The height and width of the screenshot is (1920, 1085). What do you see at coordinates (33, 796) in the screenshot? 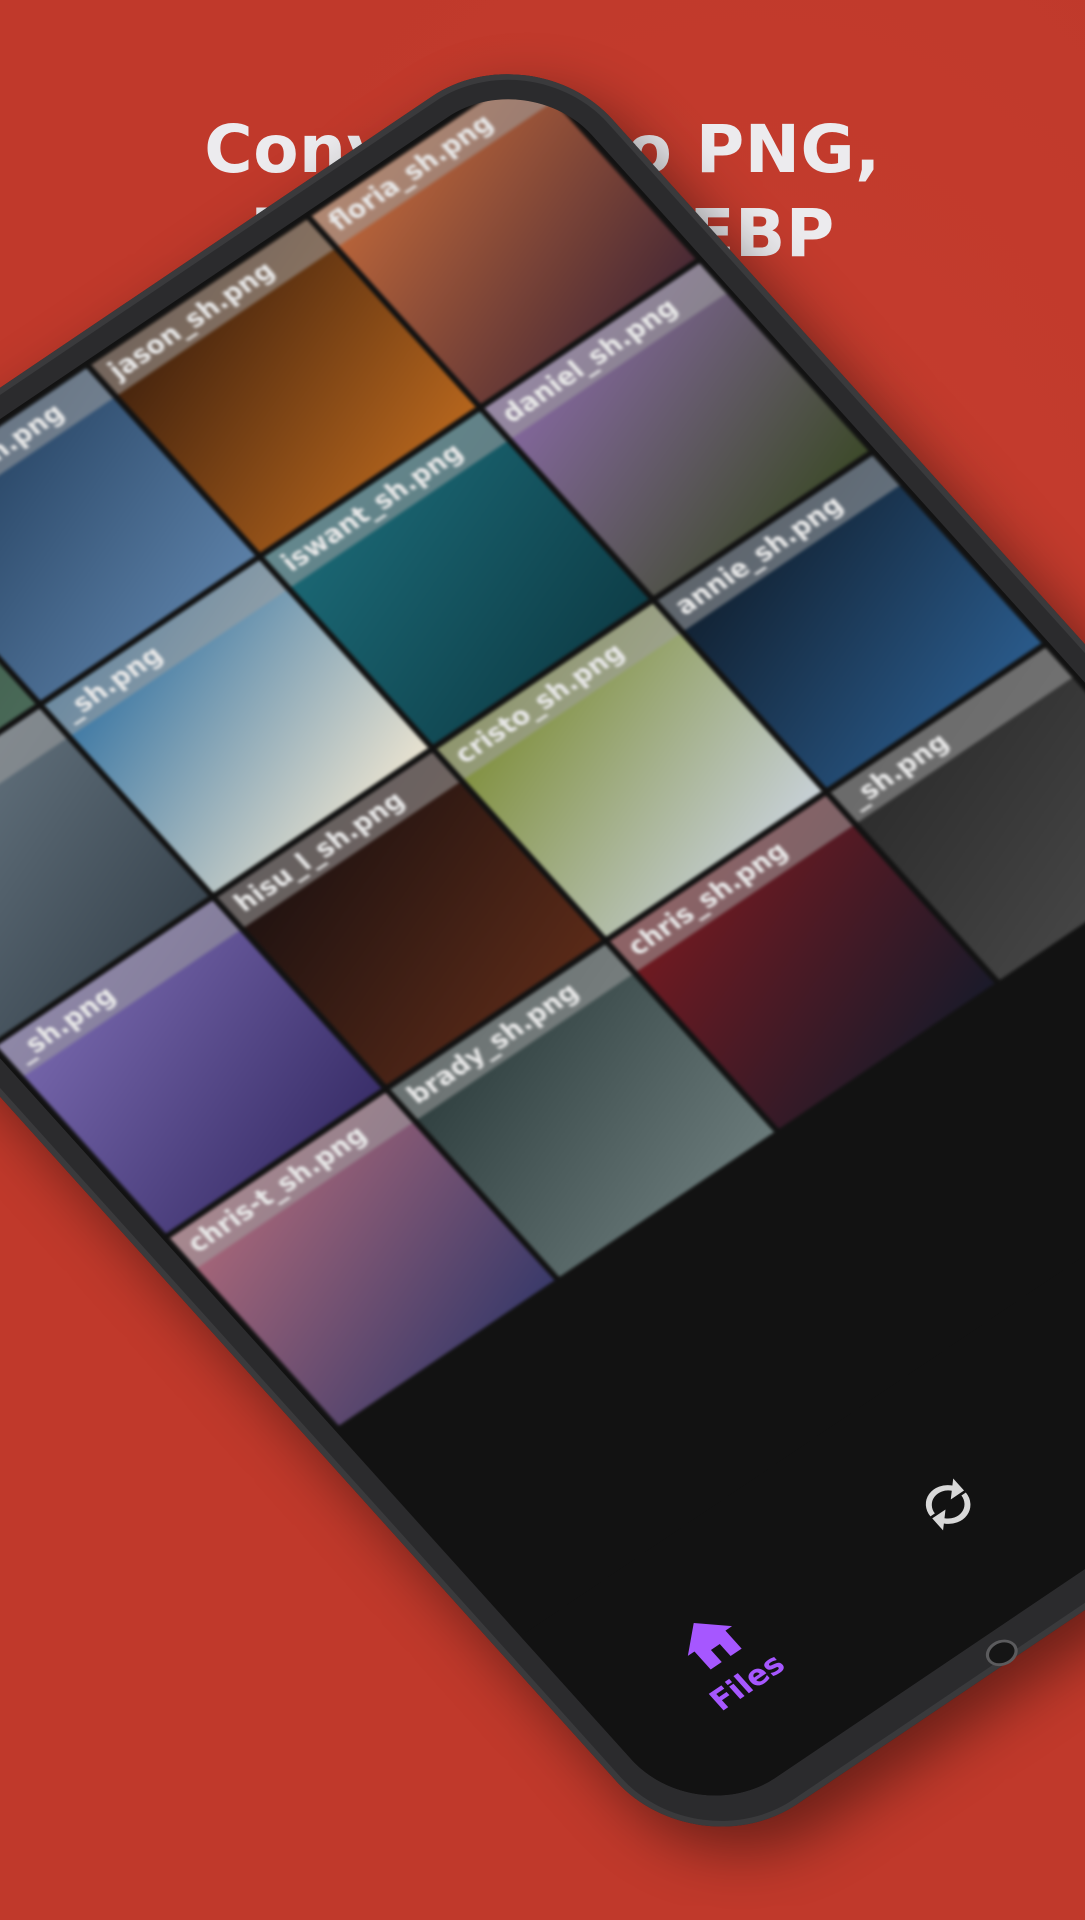
I see `gallery-tile-filename: _sh.png` at bounding box center [33, 796].